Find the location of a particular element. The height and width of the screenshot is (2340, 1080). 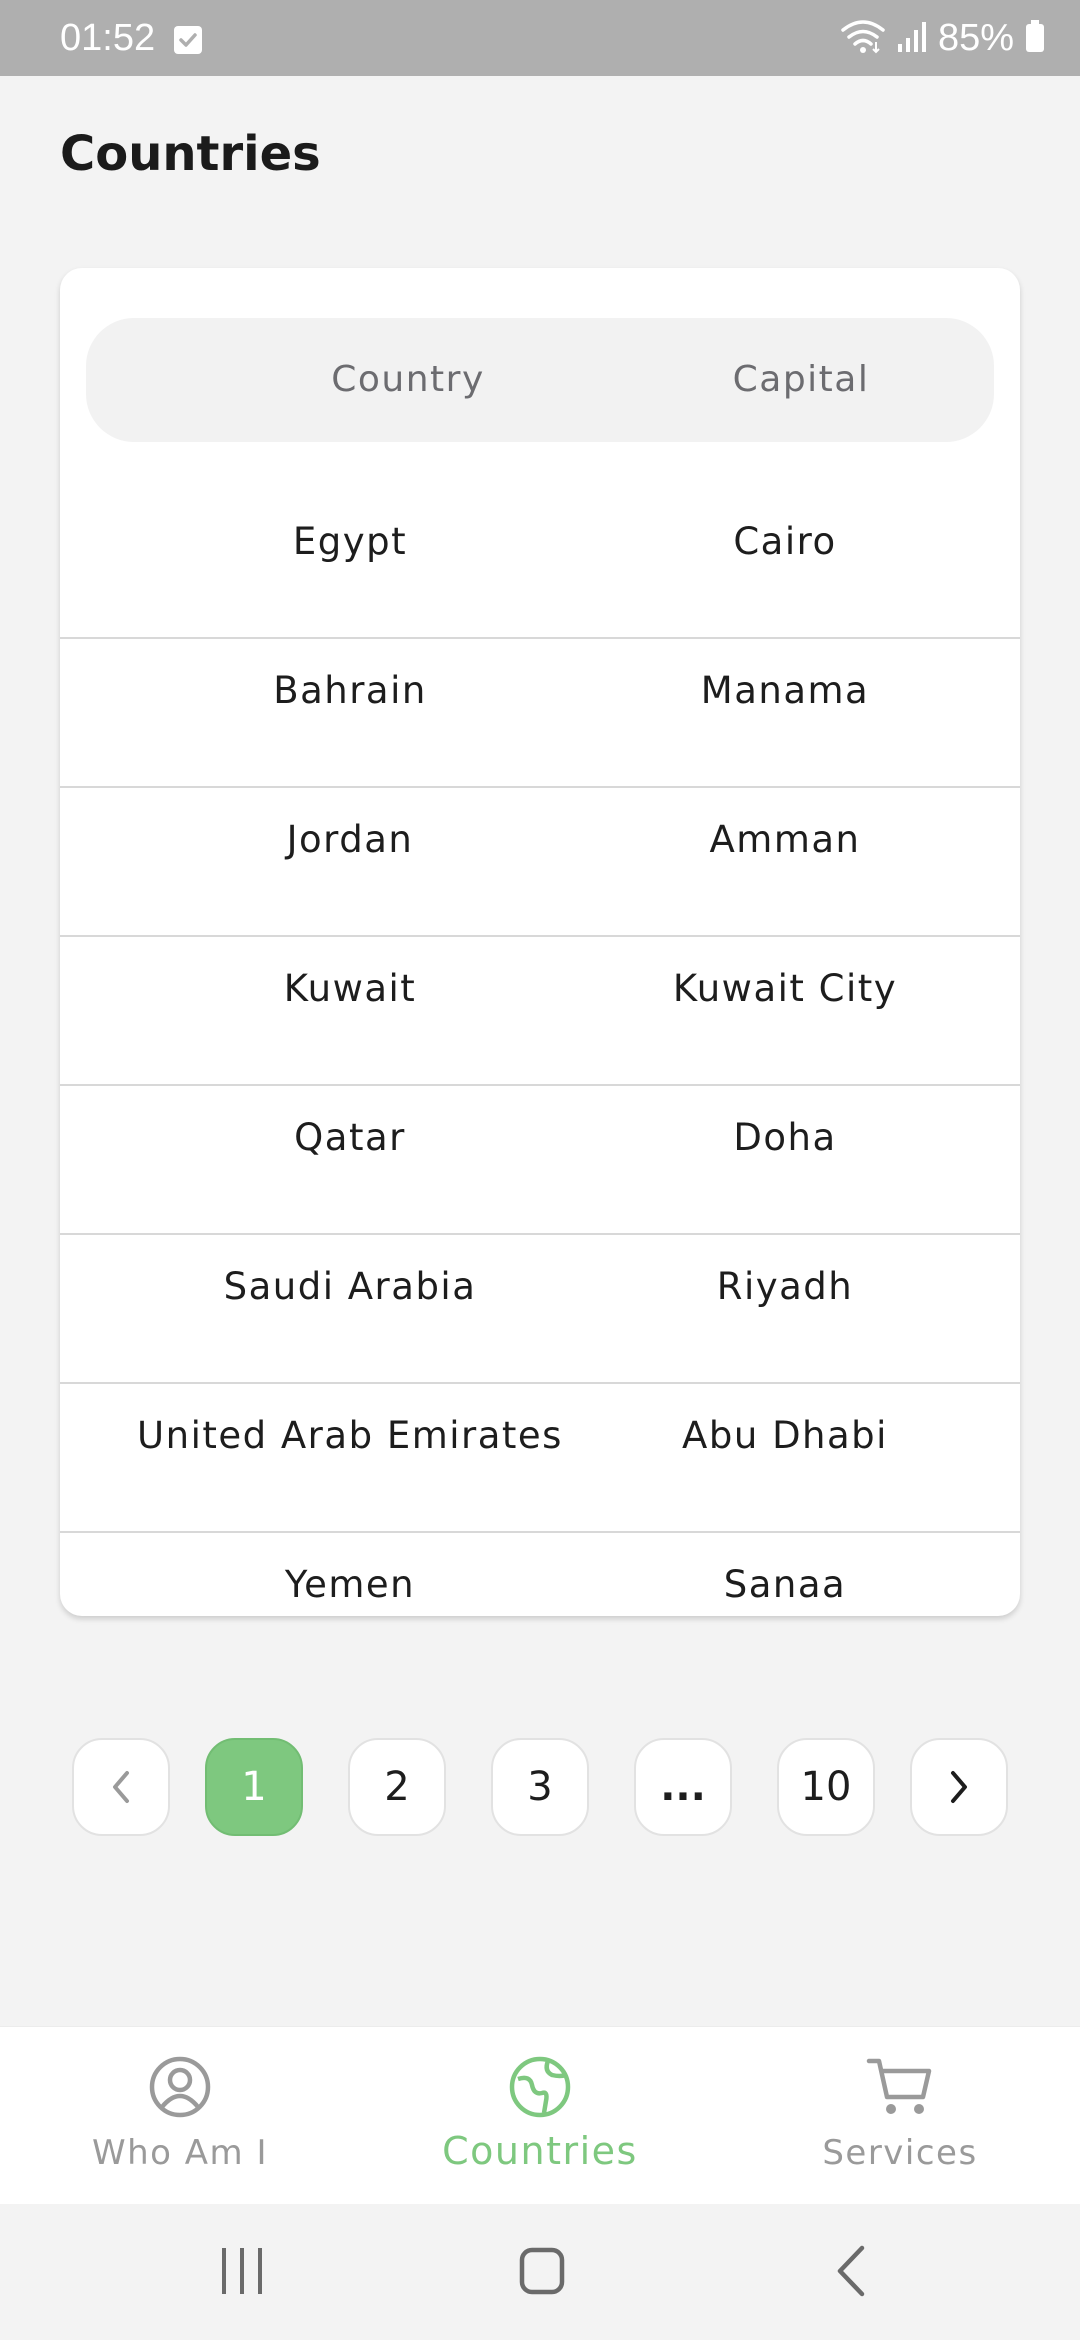

bottom-nav: Who Am I Countries Services is located at coordinates (540, 2115).